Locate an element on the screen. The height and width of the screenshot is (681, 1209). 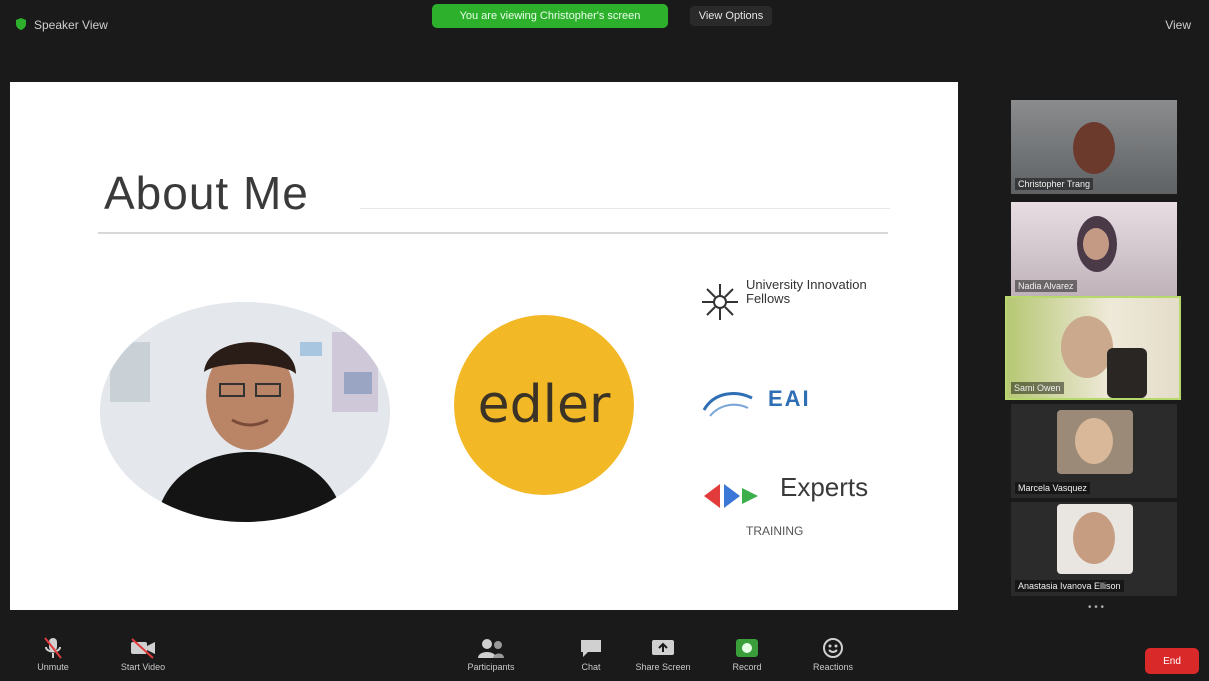
record-icon is located at coordinates (747, 648).